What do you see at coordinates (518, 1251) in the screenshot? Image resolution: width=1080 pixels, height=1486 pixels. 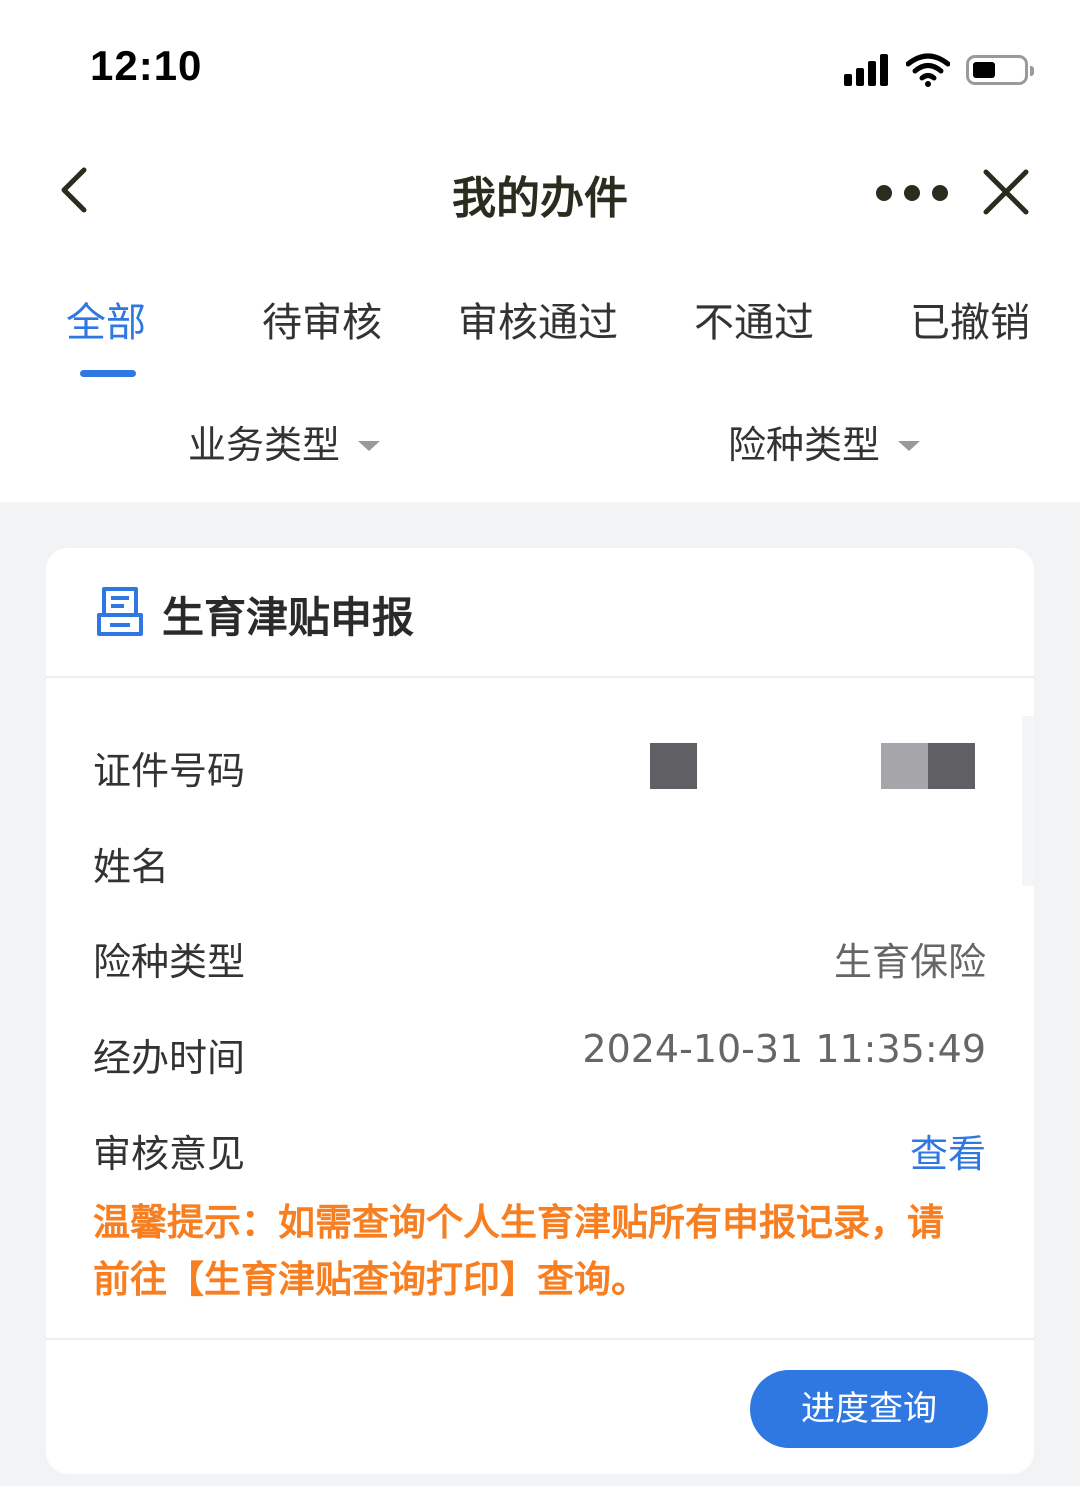 I see `warm-tip: 温馨提示：如需查询个人生育津贴所有申报记录，请前往【生育津贴查询打印】查询。` at bounding box center [518, 1251].